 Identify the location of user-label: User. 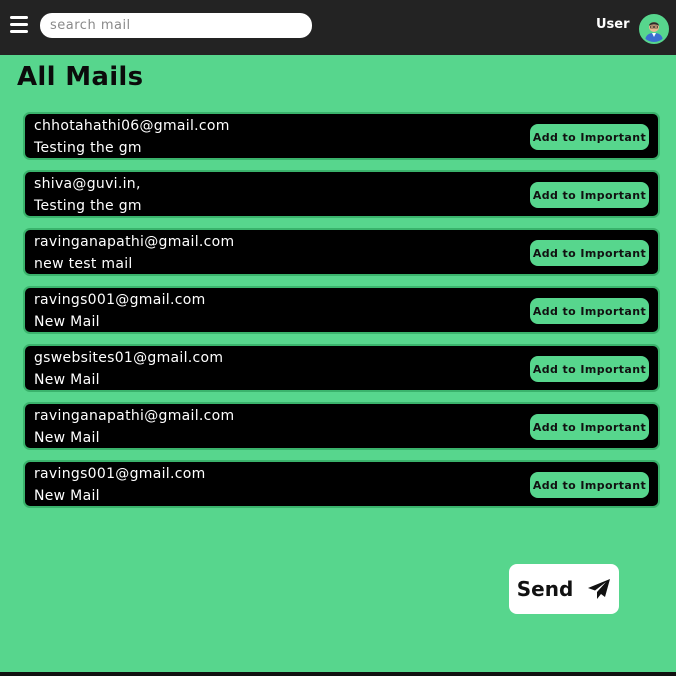
(613, 24).